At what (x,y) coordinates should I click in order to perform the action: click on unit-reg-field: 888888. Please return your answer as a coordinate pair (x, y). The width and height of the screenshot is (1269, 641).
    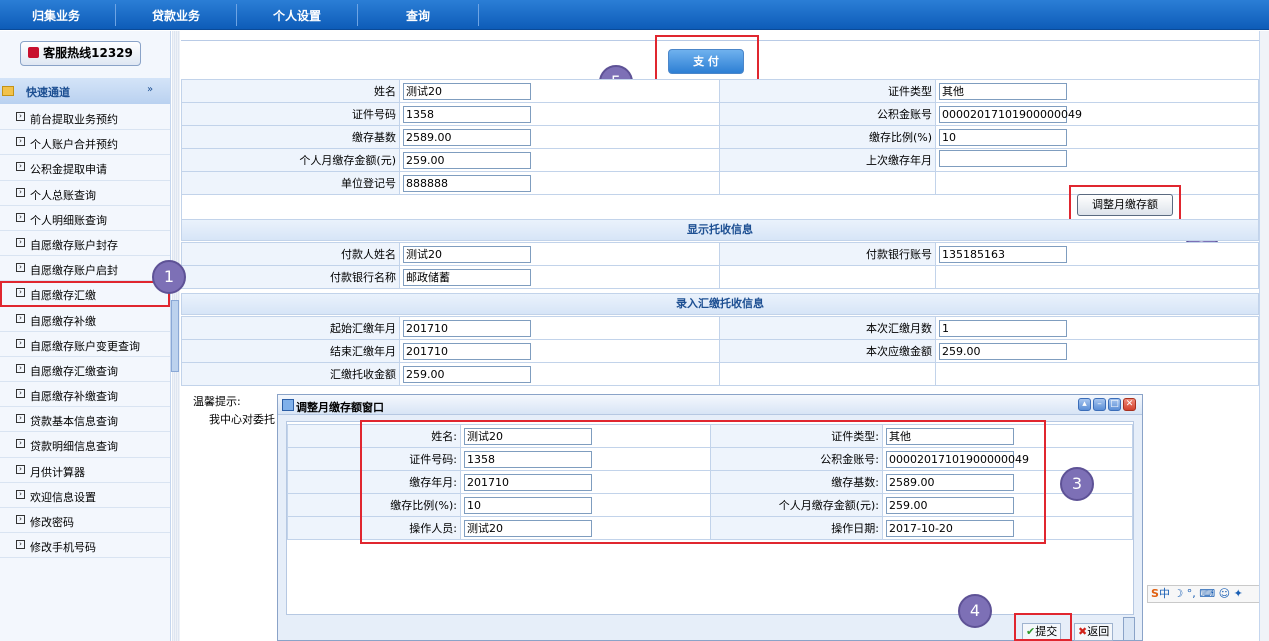
    Looking at the image, I should click on (467, 183).